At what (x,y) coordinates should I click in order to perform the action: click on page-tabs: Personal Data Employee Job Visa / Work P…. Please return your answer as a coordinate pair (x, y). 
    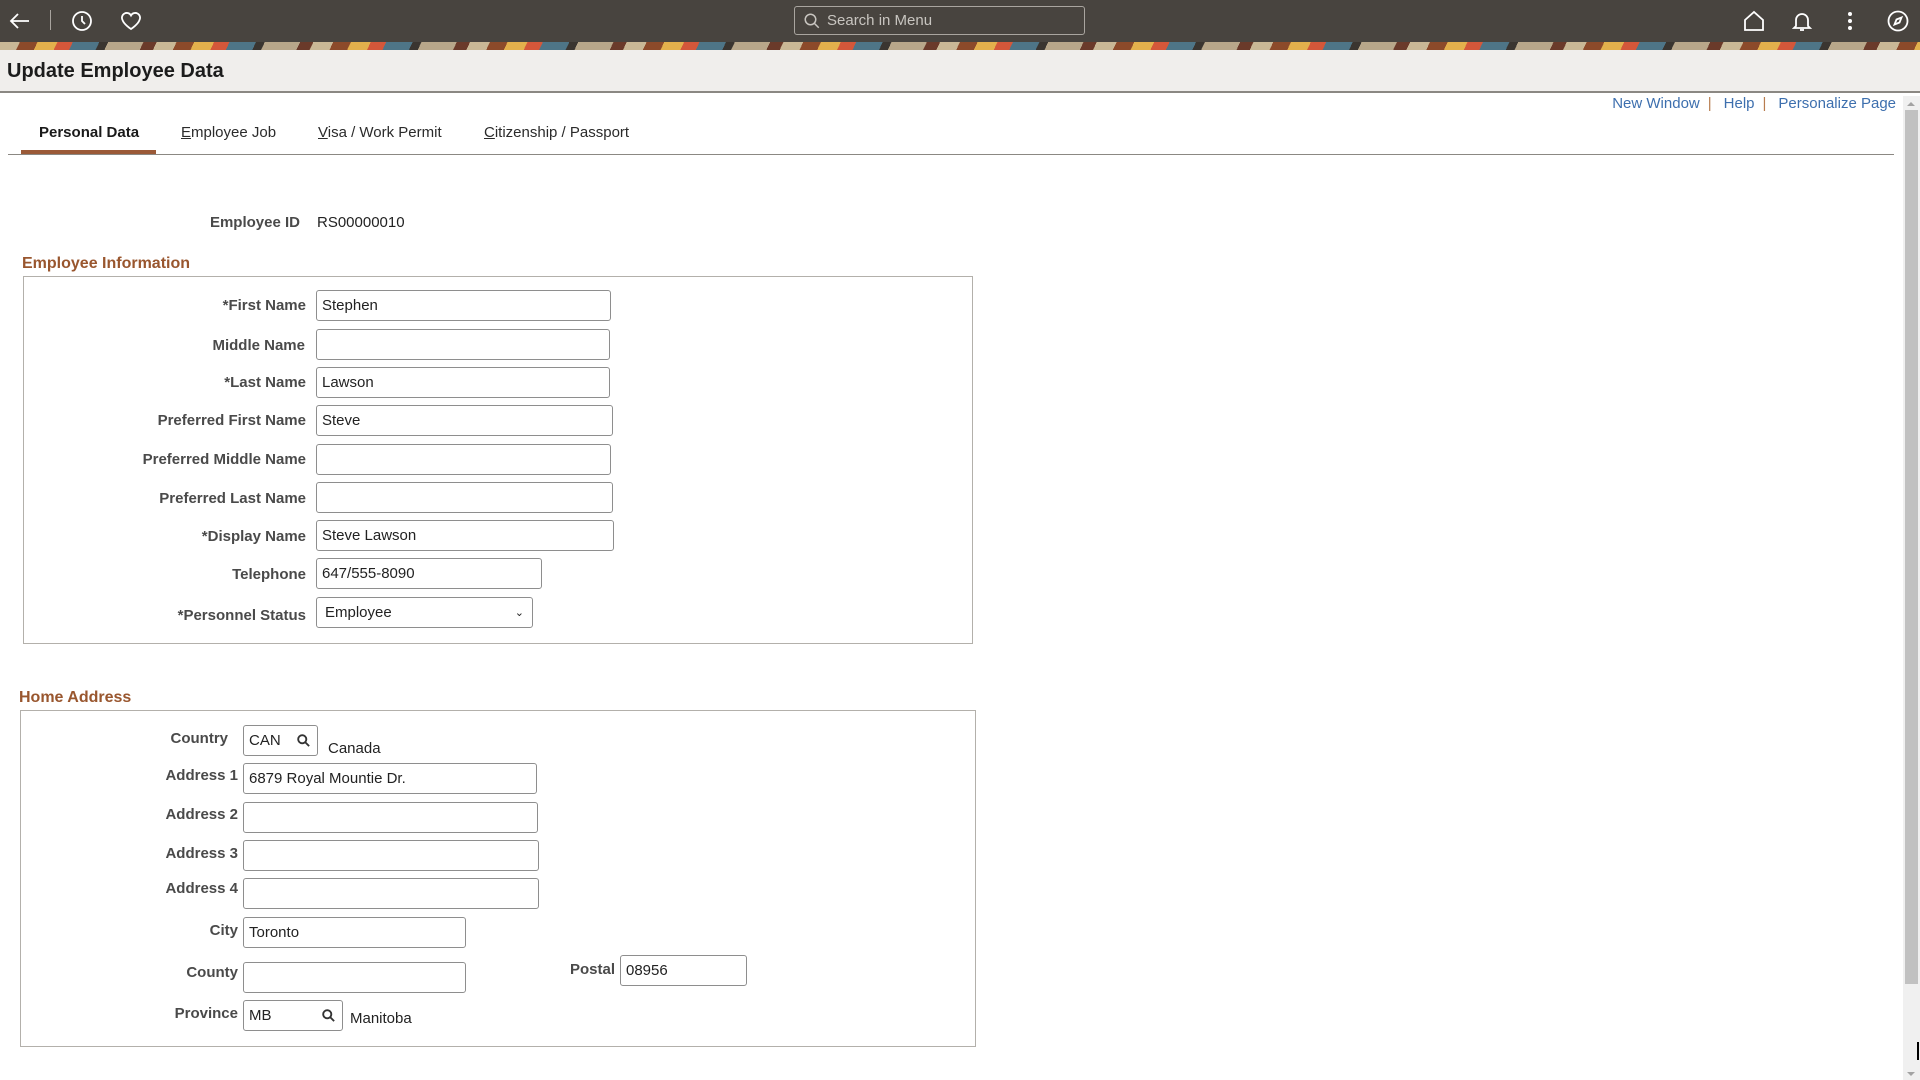
    Looking at the image, I should click on (951, 135).